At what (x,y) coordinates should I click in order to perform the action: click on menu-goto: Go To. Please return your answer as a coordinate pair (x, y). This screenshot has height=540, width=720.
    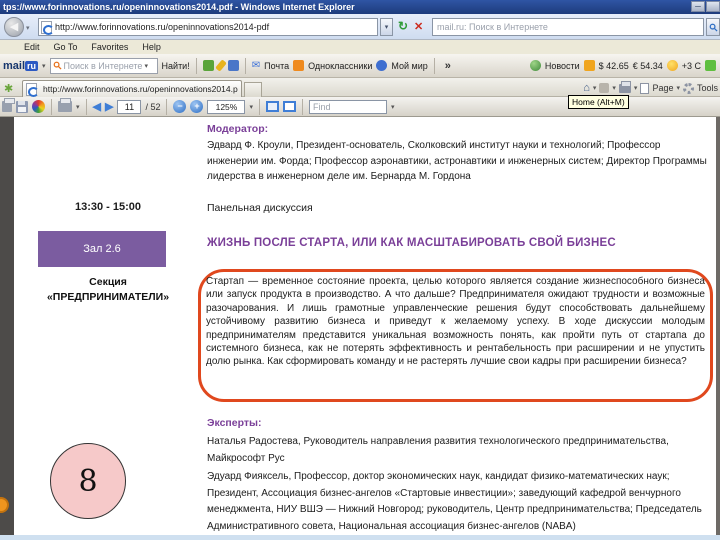
    Looking at the image, I should click on (66, 47).